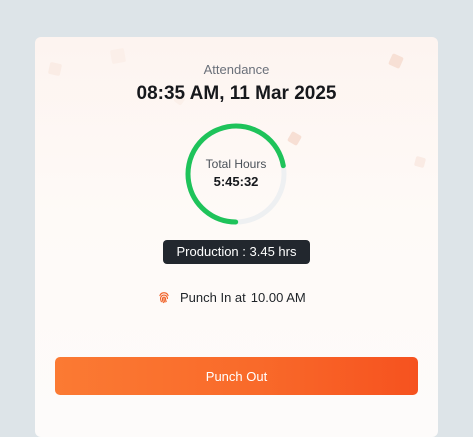 This screenshot has height=437, width=473. I want to click on decoration-square, so click(420, 162).